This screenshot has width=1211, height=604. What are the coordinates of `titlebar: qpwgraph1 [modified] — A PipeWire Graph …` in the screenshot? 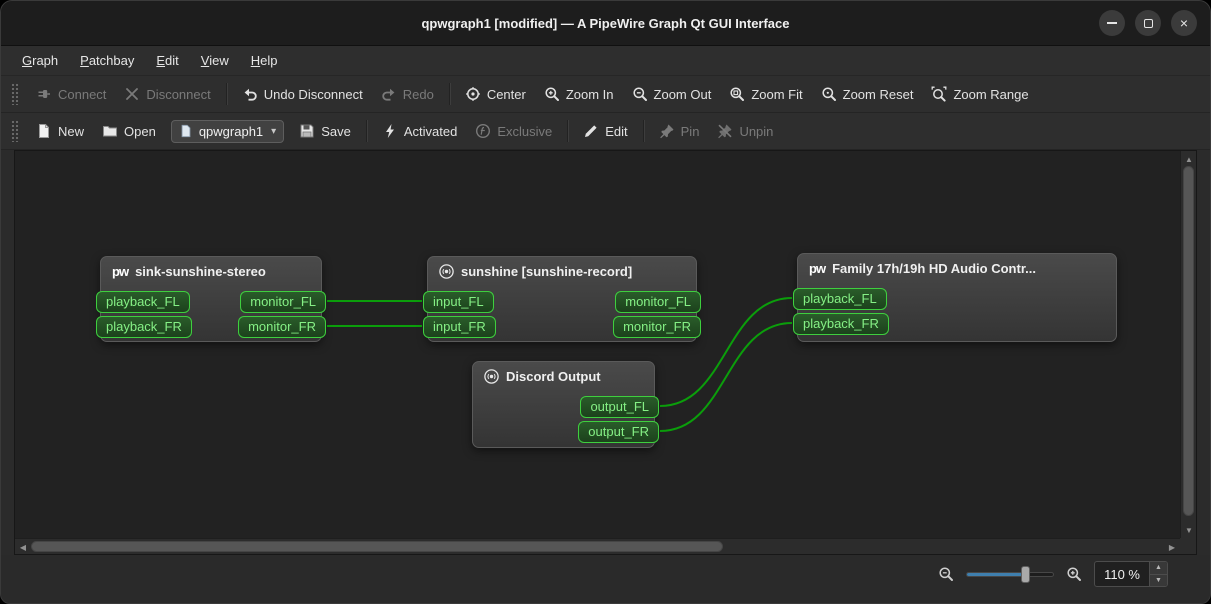 It's located at (605, 23).